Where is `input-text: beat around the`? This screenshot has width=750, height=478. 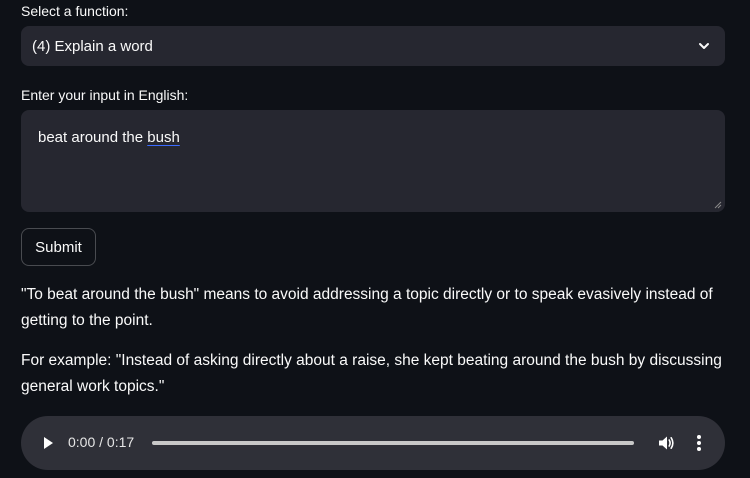 input-text: beat around the is located at coordinates (93, 137).